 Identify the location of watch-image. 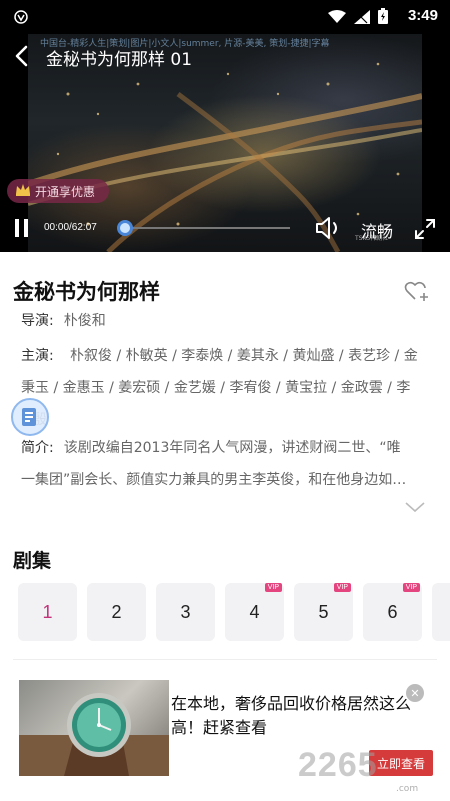
(94, 728).